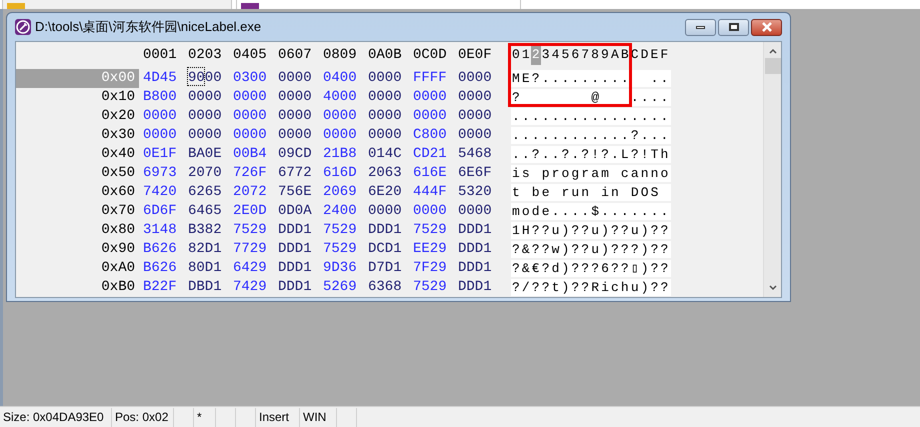  Describe the element at coordinates (300, 211) in the screenshot. I see `hex-cell: 0D0A` at that location.